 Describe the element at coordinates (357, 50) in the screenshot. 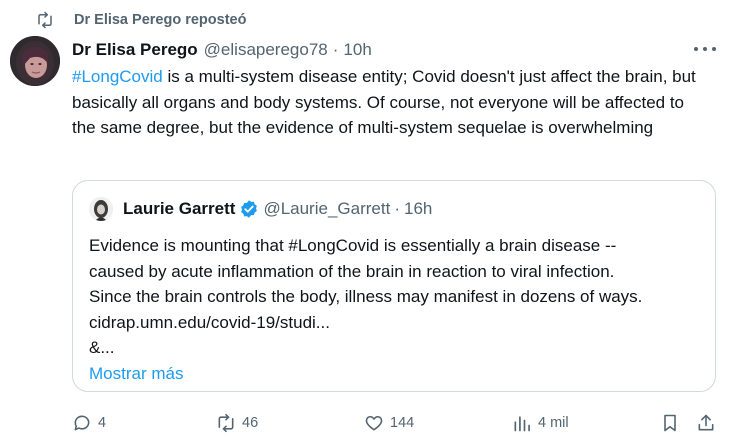

I see `tweet-time: 10h` at that location.